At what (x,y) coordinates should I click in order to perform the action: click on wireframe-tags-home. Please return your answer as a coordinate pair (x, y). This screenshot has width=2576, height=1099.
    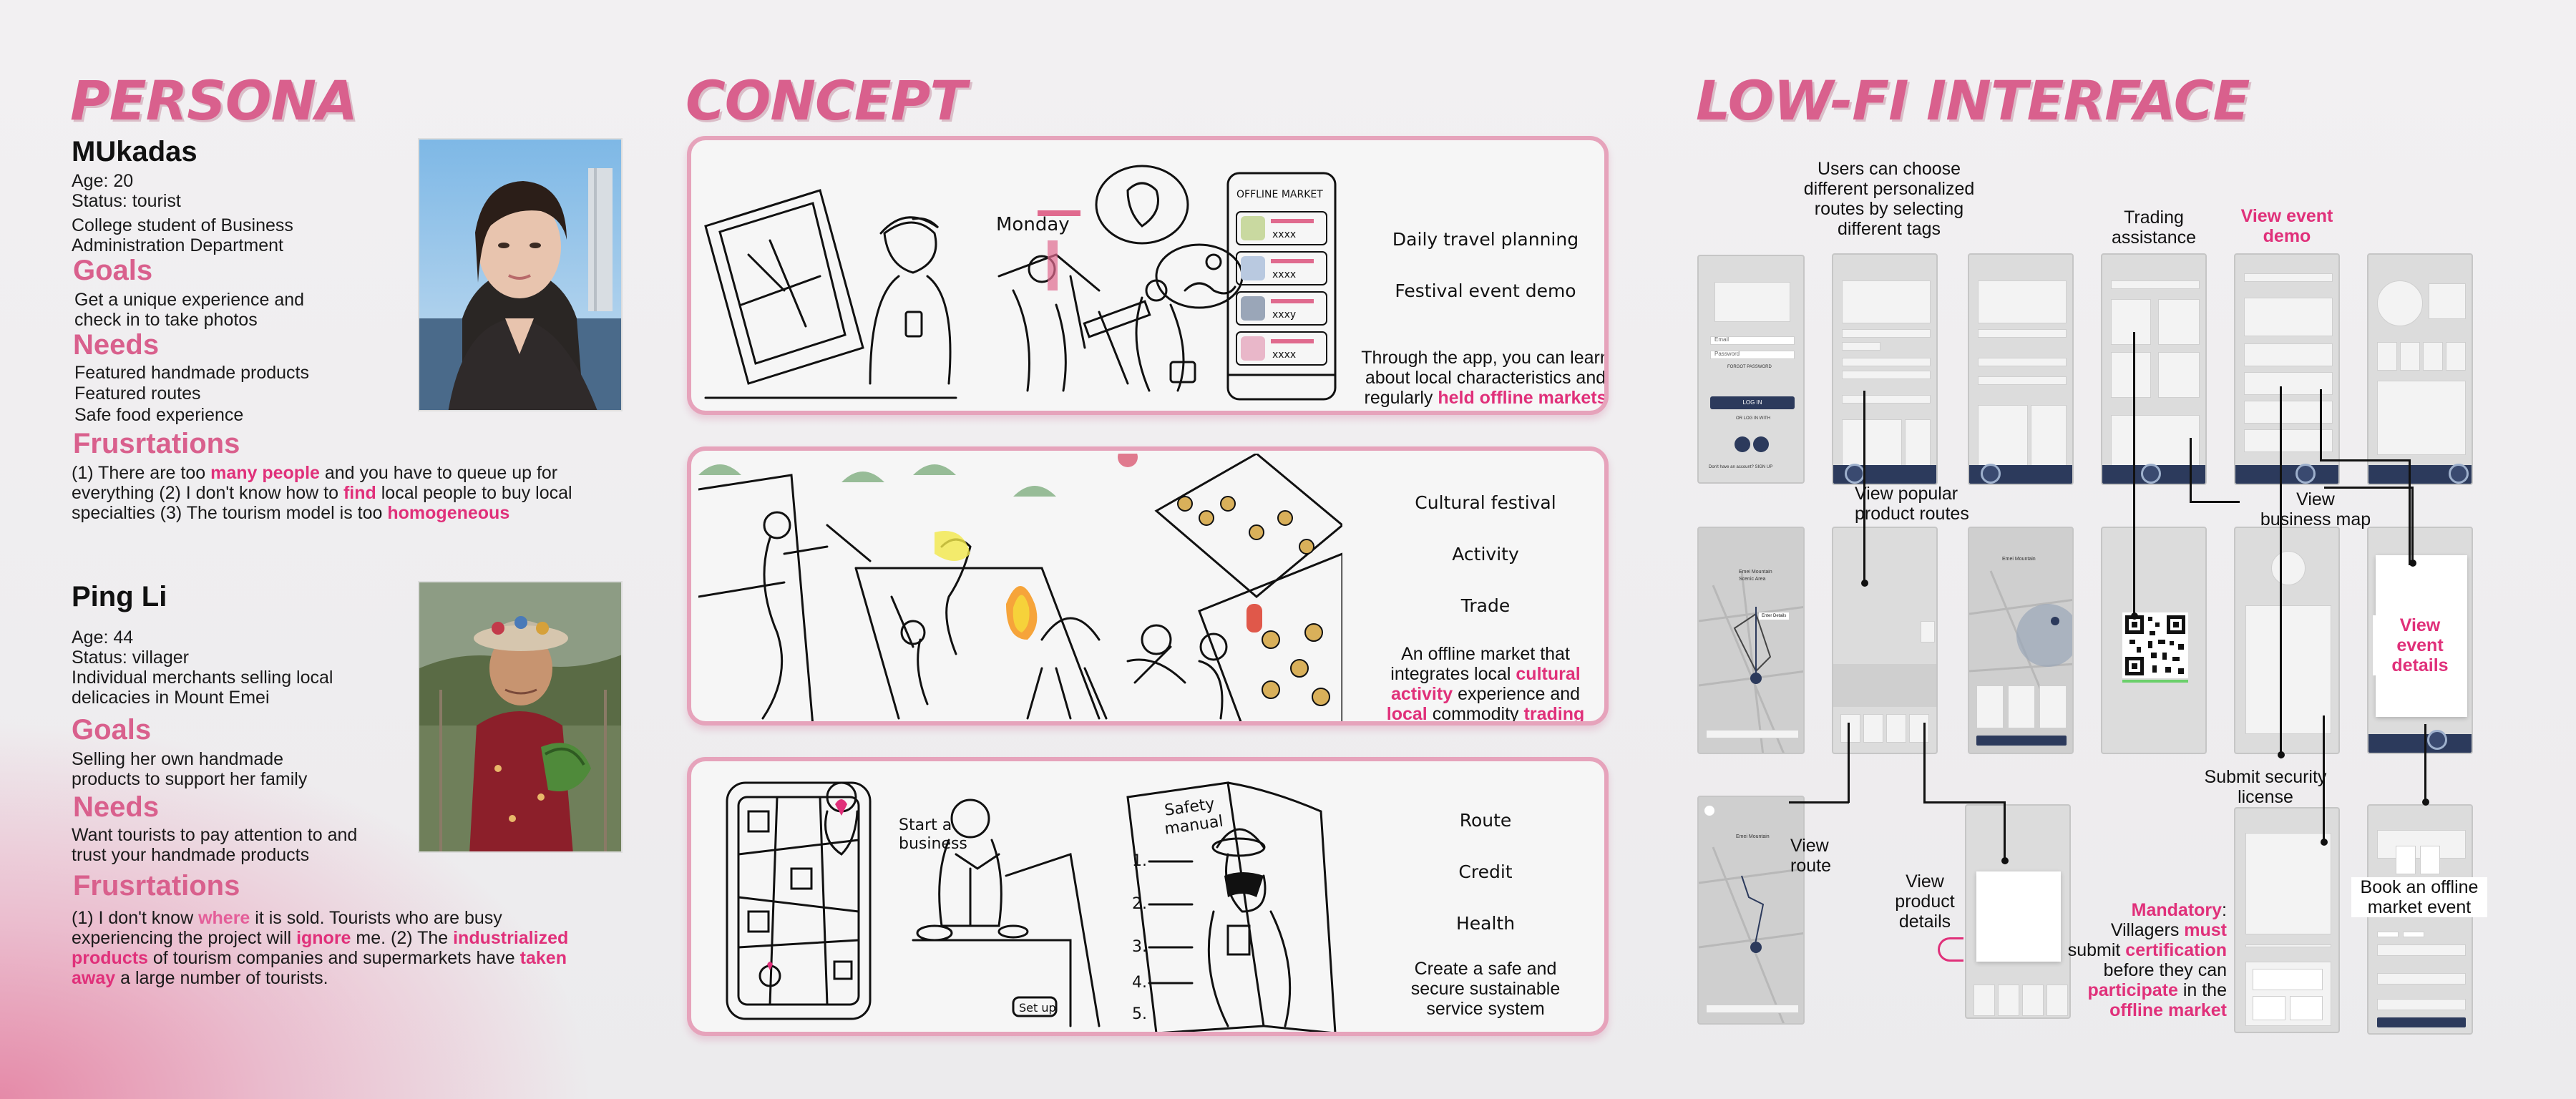
    Looking at the image, I should click on (1885, 369).